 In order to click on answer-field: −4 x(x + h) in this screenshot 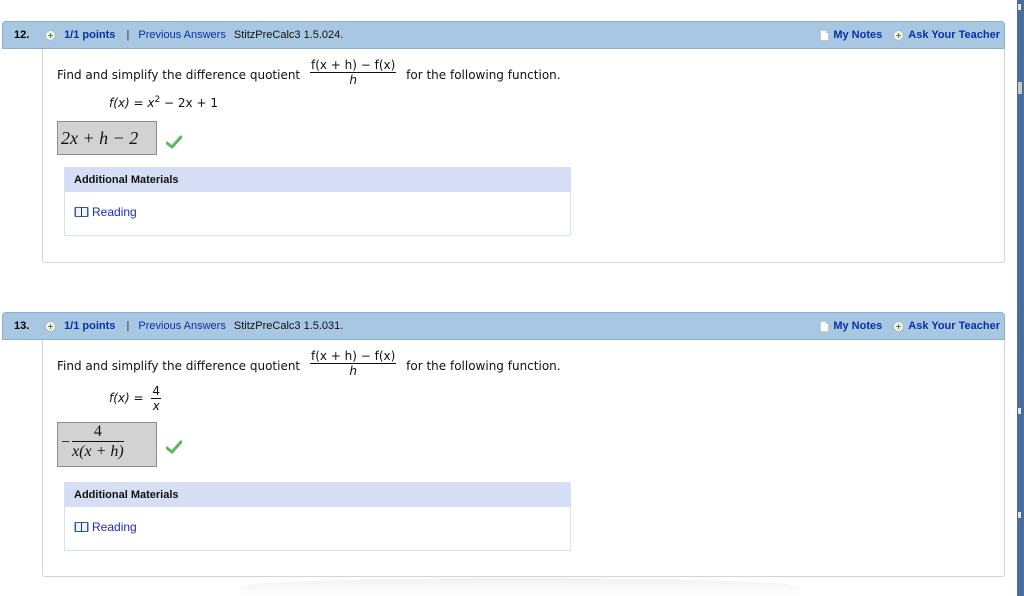, I will do `click(107, 444)`.